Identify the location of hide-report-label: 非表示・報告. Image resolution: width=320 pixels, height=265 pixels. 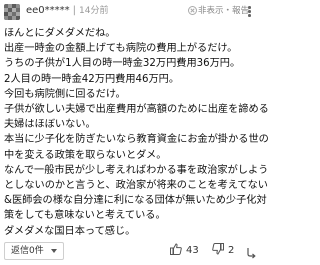
(224, 11).